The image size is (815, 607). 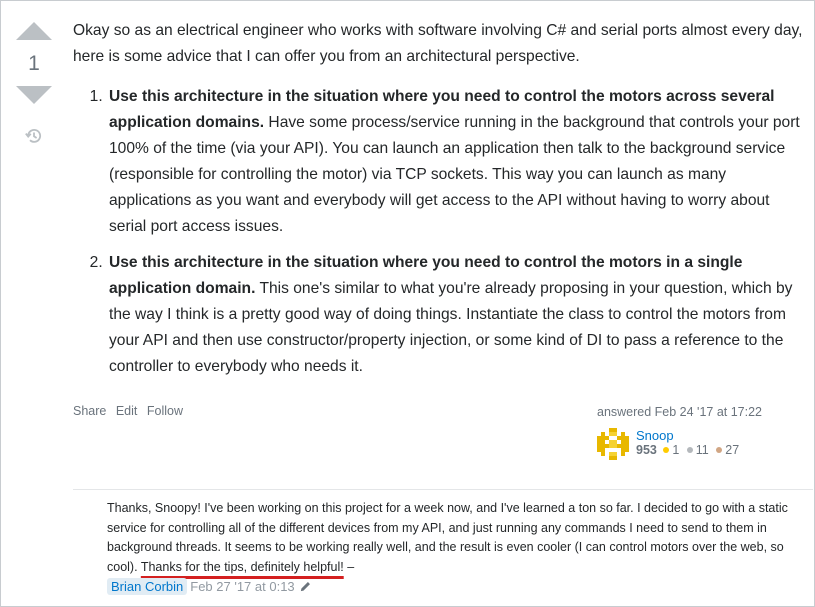 What do you see at coordinates (349, 566) in the screenshot?
I see `comment-dash: –` at bounding box center [349, 566].